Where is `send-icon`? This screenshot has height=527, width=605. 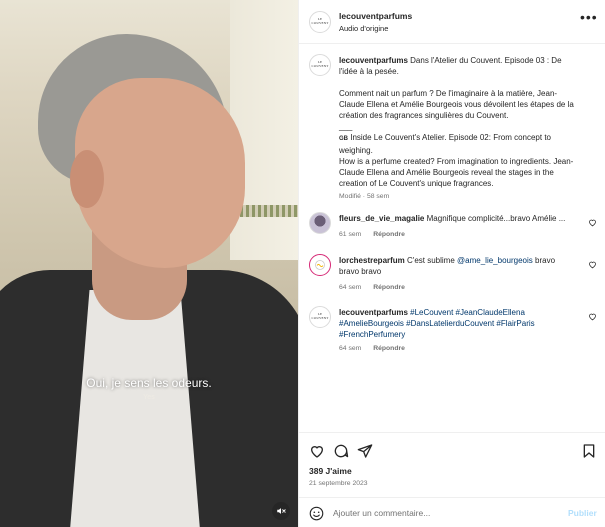
send-icon is located at coordinates (365, 451).